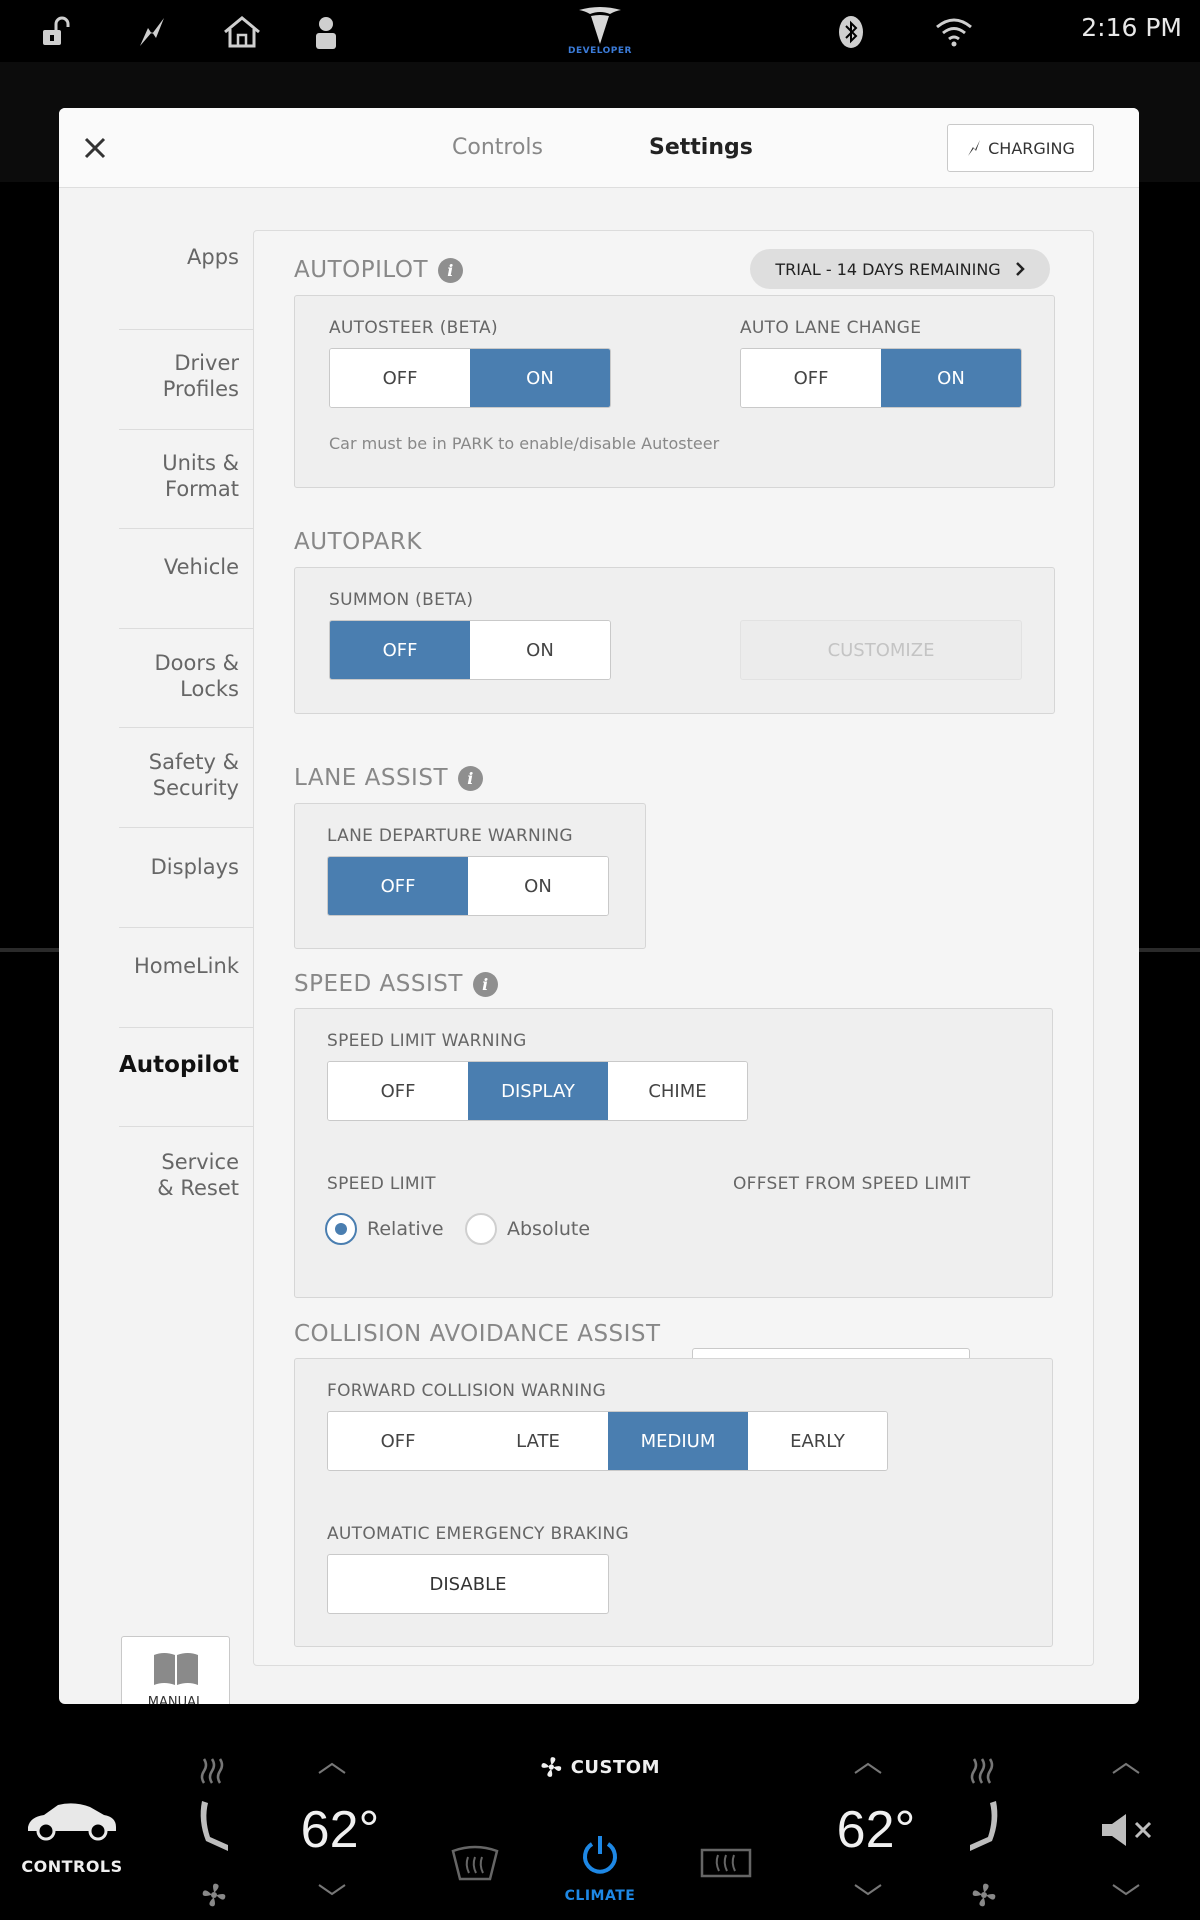 The height and width of the screenshot is (1920, 1200). What do you see at coordinates (600, 1855) in the screenshot?
I see `power-icon` at bounding box center [600, 1855].